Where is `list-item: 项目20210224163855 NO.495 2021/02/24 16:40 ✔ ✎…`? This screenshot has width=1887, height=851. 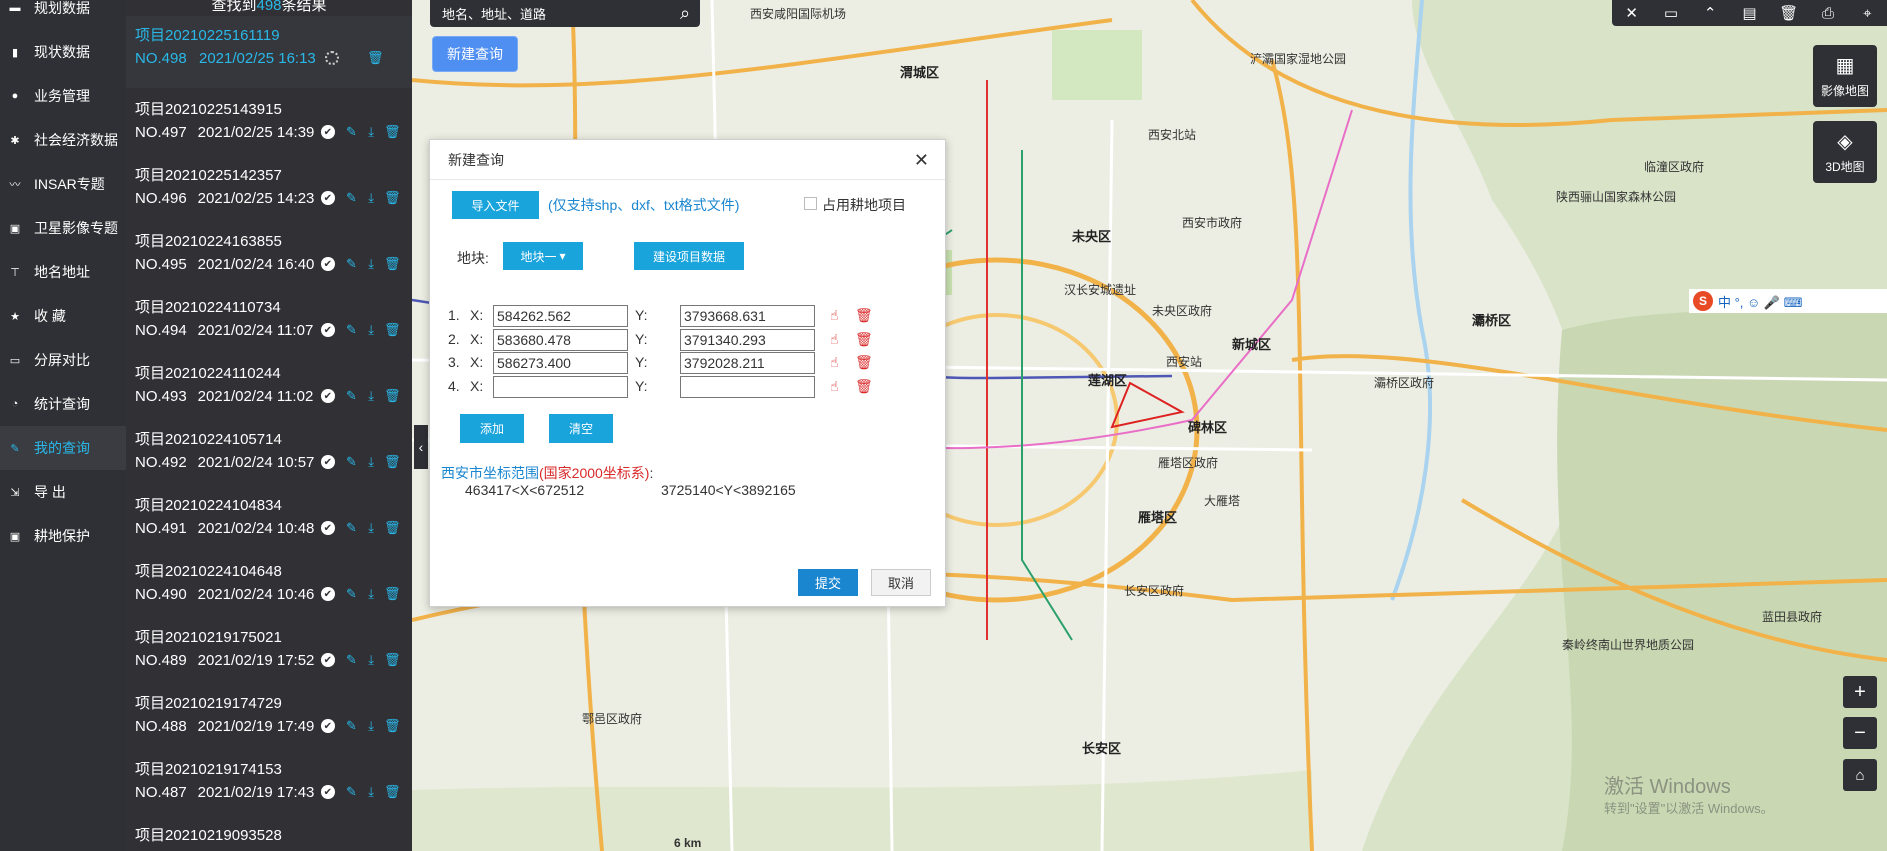 list-item: 项目20210224163855 NO.495 2021/02/24 16:40 ✔ ✎… is located at coordinates (269, 253).